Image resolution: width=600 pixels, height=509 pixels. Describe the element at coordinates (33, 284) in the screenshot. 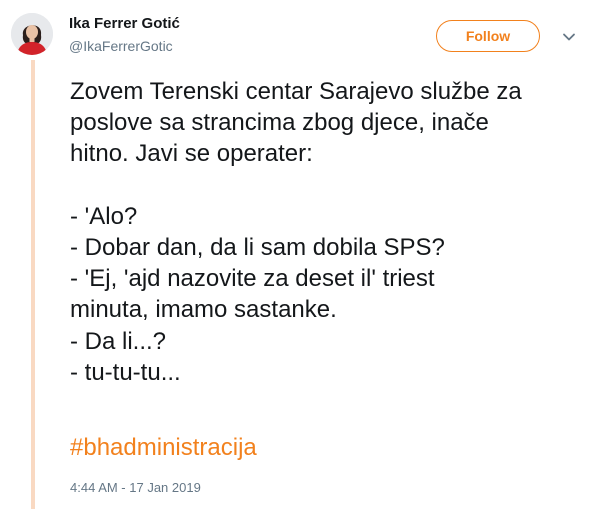

I see `thread-line` at that location.